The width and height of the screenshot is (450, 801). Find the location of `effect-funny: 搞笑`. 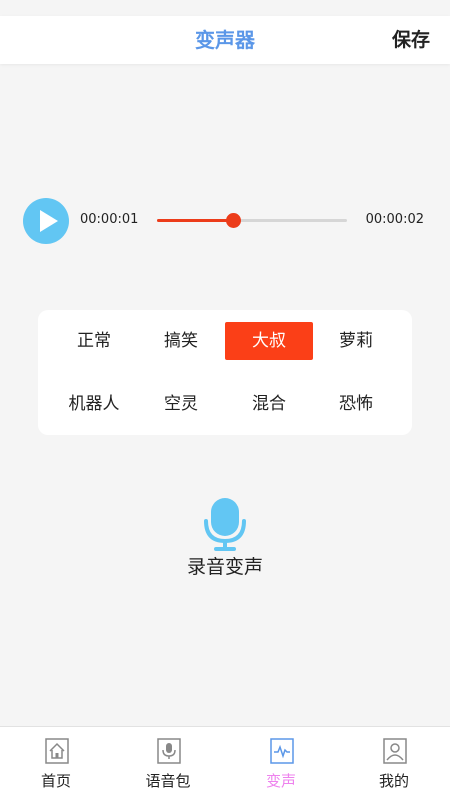

effect-funny: 搞笑 is located at coordinates (181, 341).